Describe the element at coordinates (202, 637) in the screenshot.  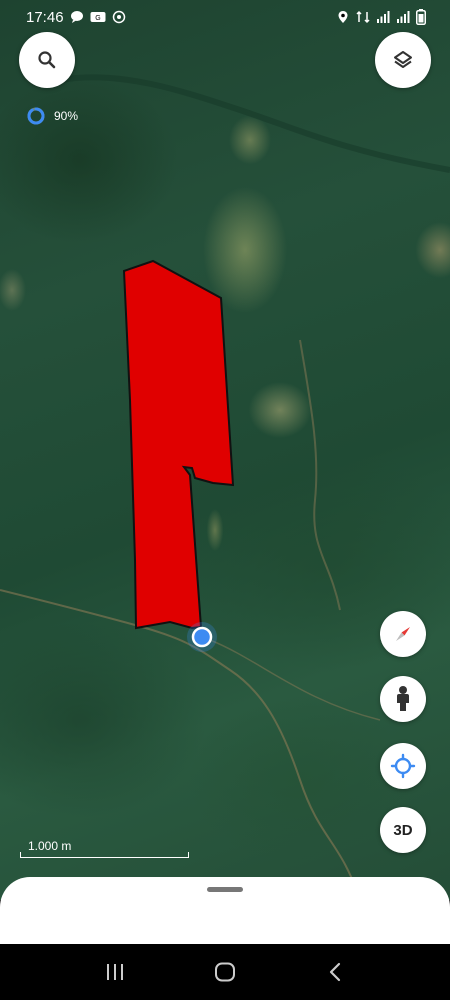
I see `current-location-dot` at that location.